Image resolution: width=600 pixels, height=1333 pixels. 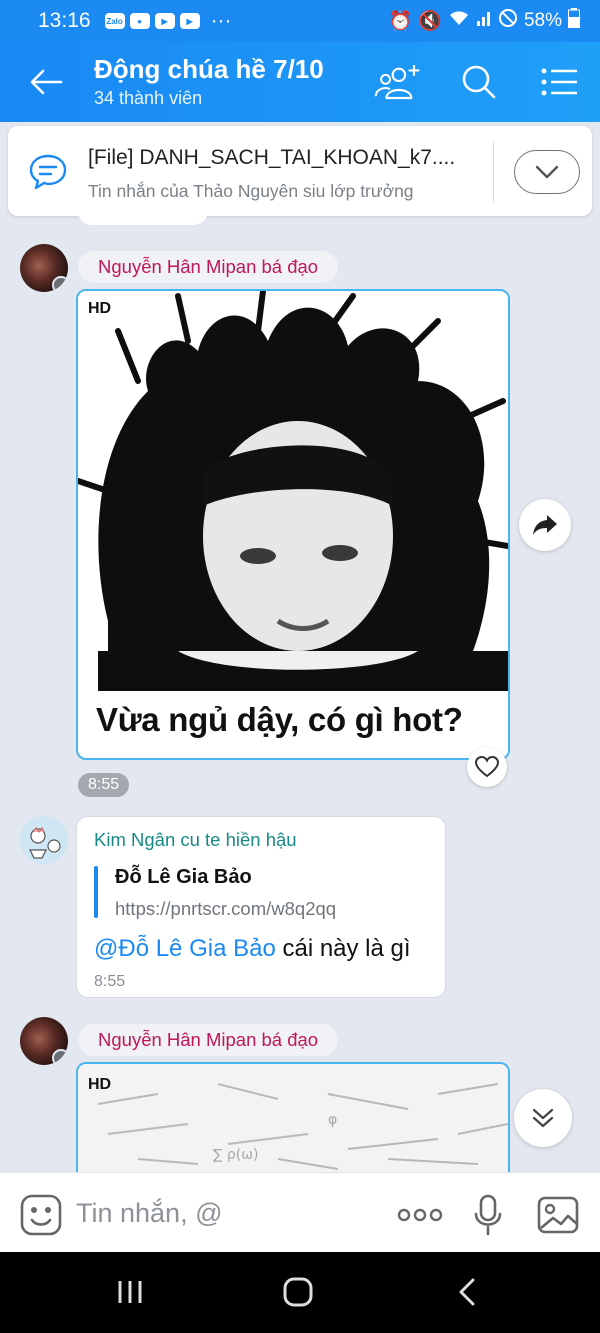 I want to click on image-picker-button, so click(x=558, y=1215).